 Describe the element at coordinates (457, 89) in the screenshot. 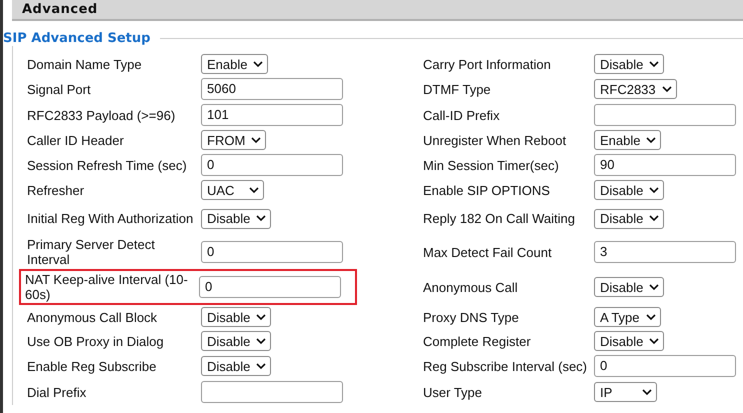

I see `field-label: DTMF Type` at that location.